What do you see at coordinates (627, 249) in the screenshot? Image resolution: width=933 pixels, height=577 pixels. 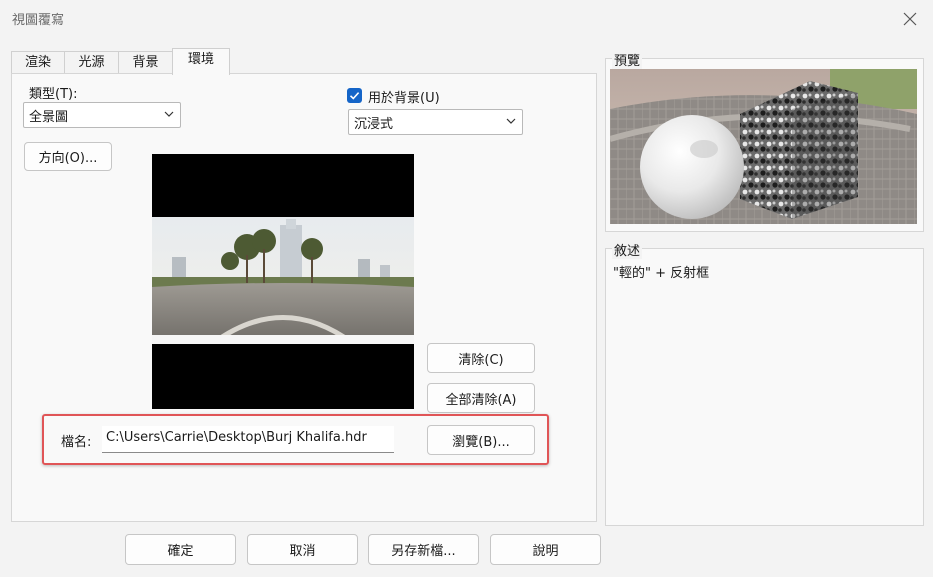 I see `description-title: 敘述` at bounding box center [627, 249].